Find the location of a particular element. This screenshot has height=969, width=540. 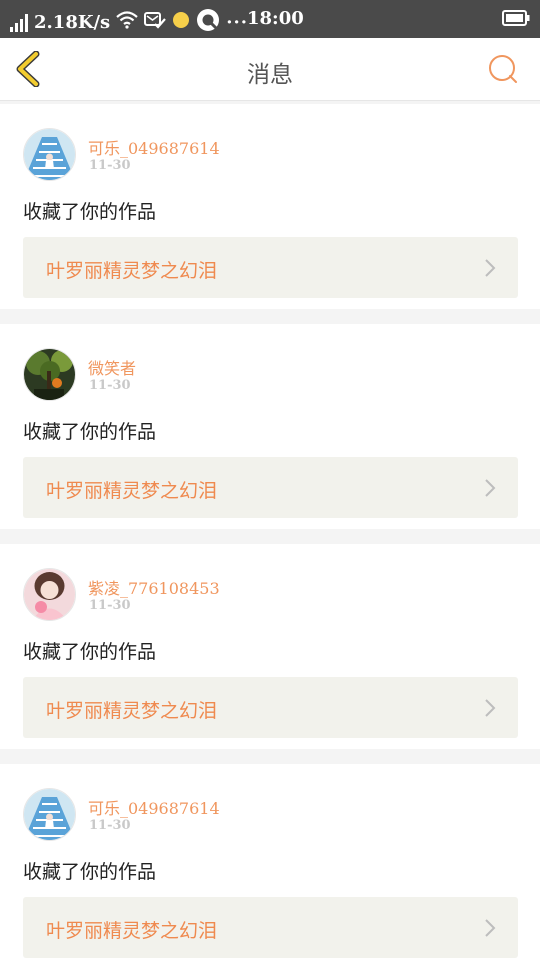

wifi-icon is located at coordinates (127, 22).